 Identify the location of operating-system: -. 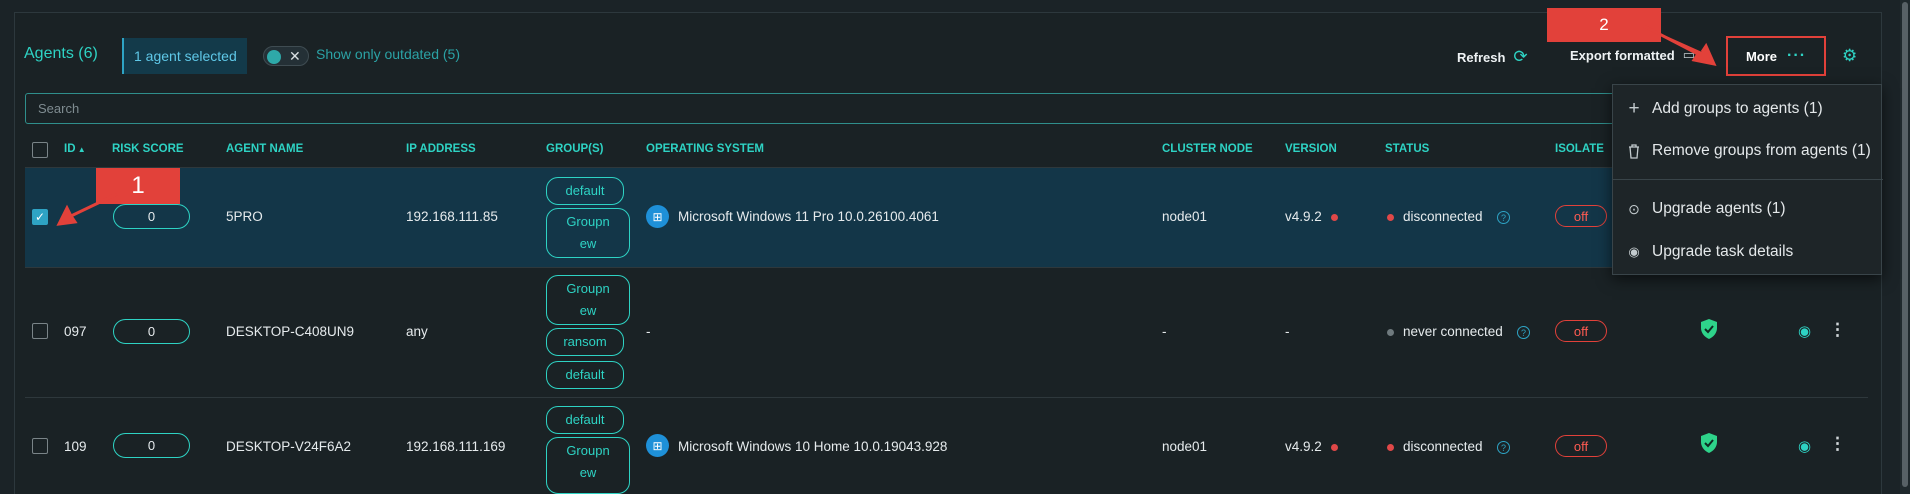
(648, 331).